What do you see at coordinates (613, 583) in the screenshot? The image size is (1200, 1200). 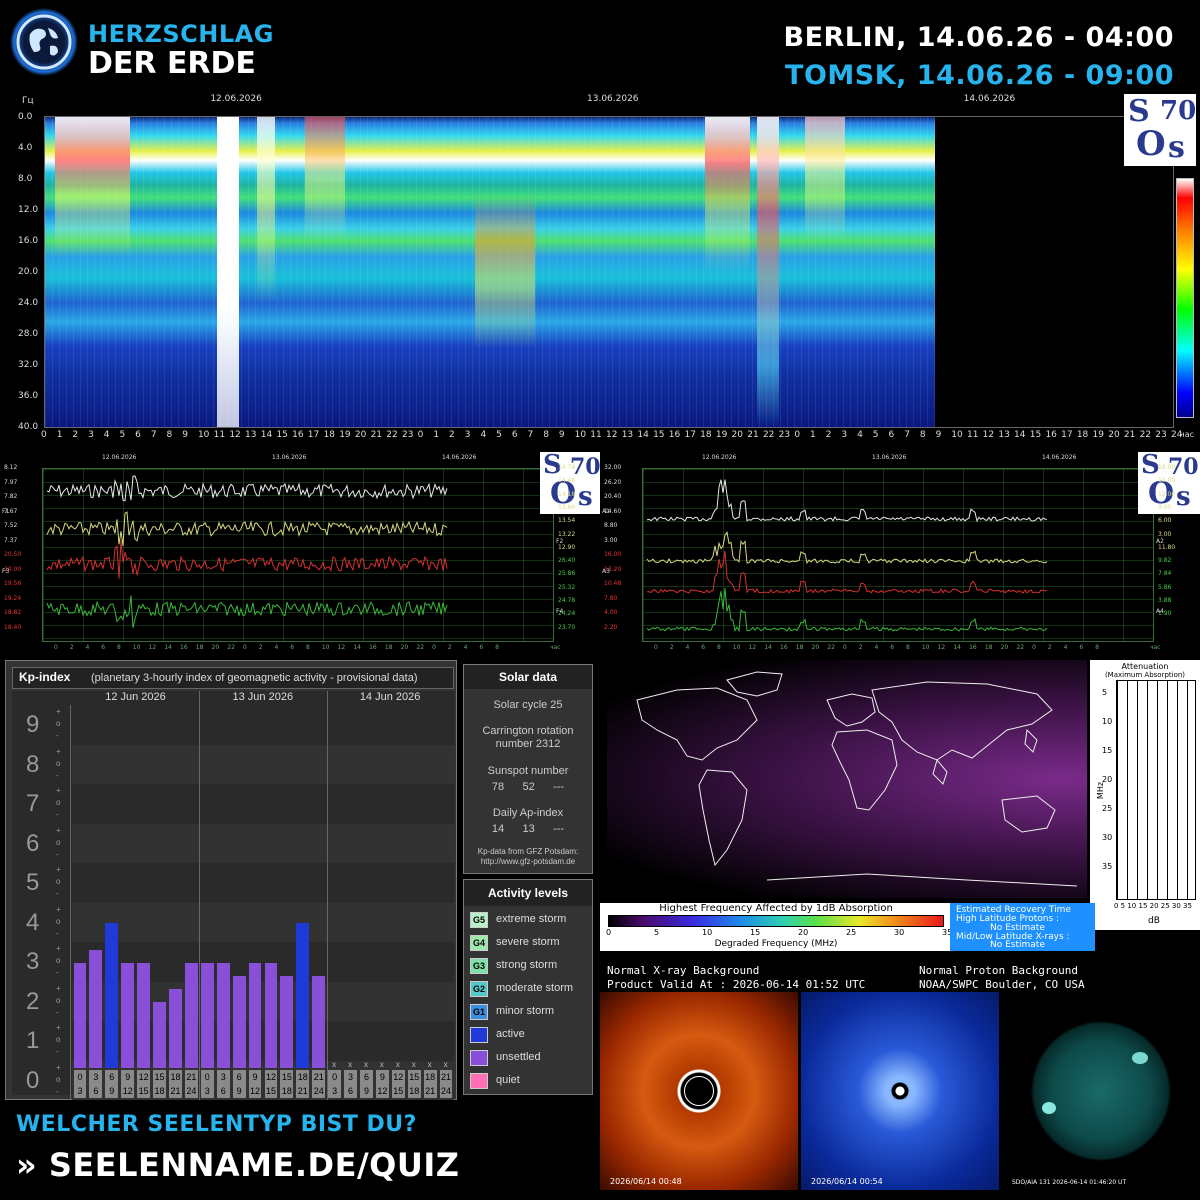 I see `left-axis-label: 10.48` at bounding box center [613, 583].